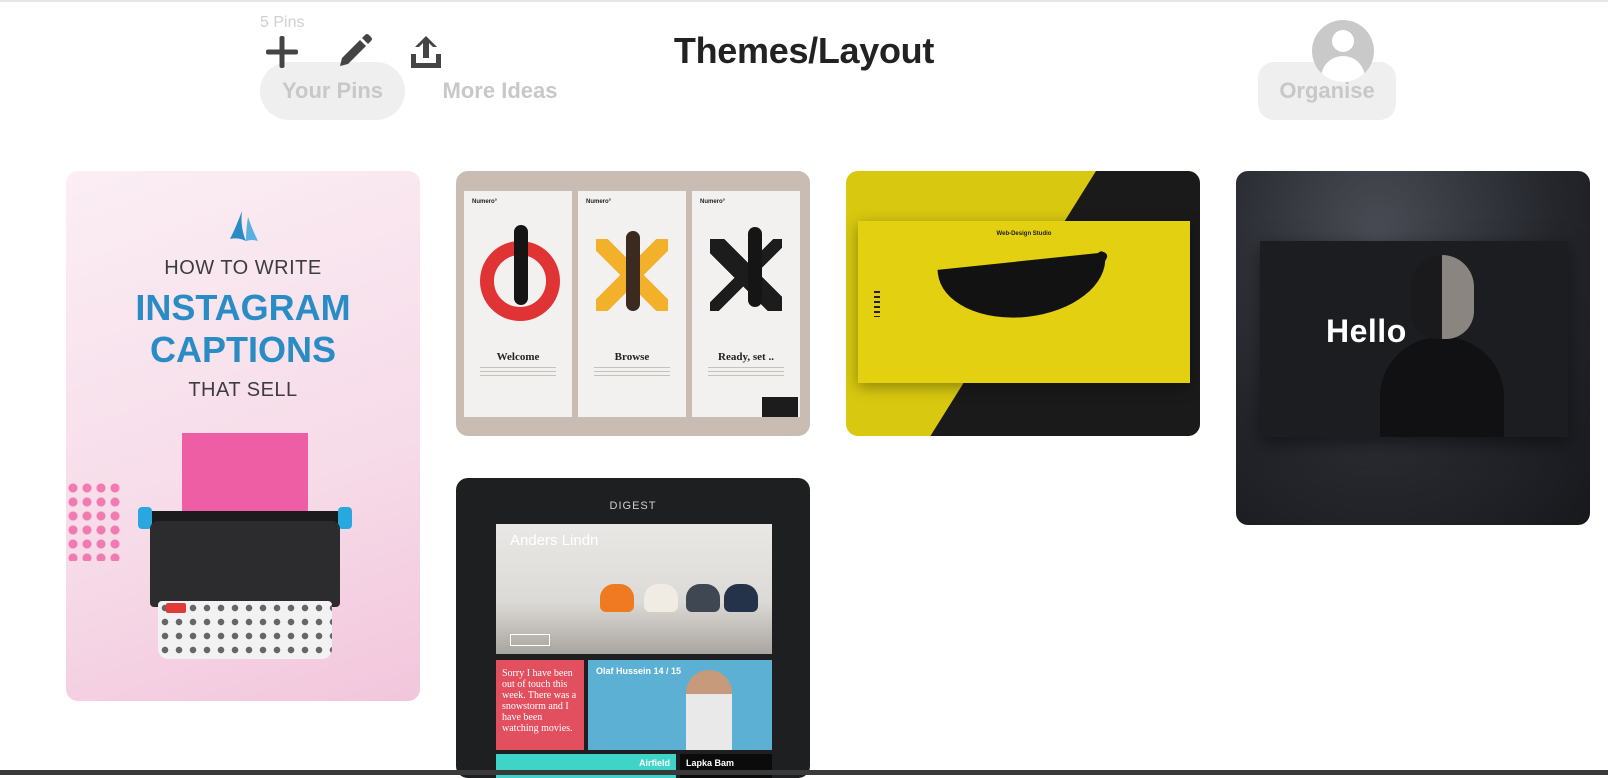 This screenshot has height=778, width=1608. I want to click on man-portrait, so click(709, 710).